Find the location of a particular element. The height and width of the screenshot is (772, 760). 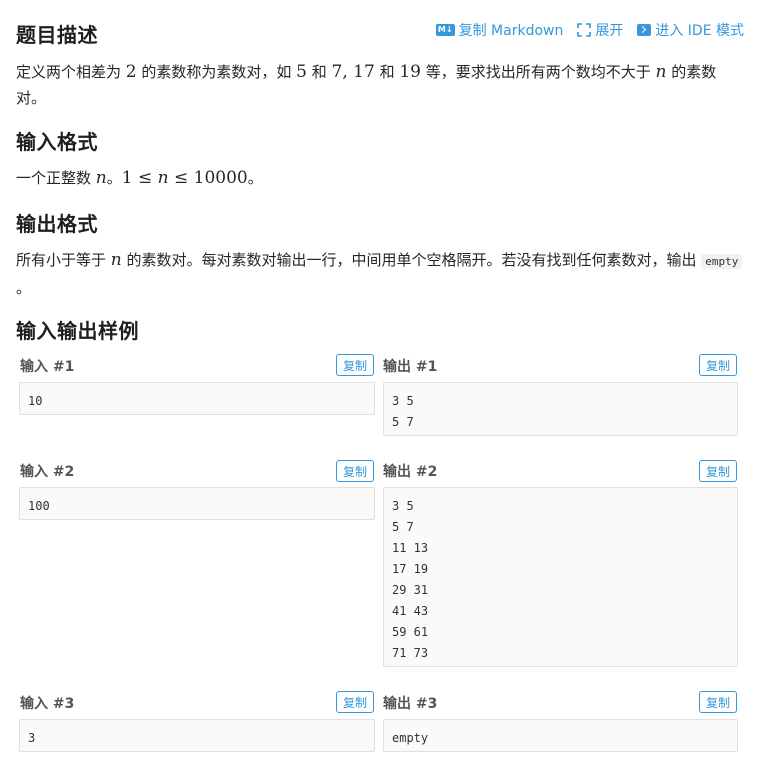

copy-markdown-label: 复制 Markdown is located at coordinates (511, 31).